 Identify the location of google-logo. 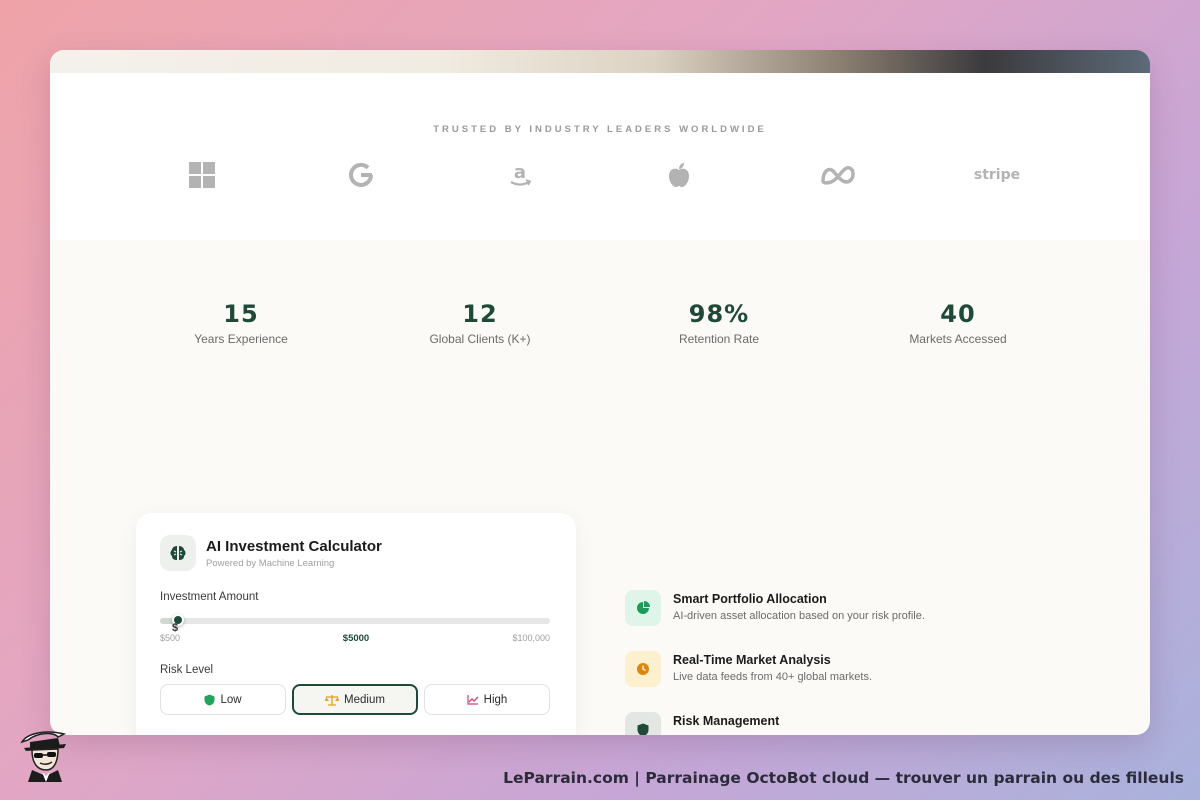
(361, 175).